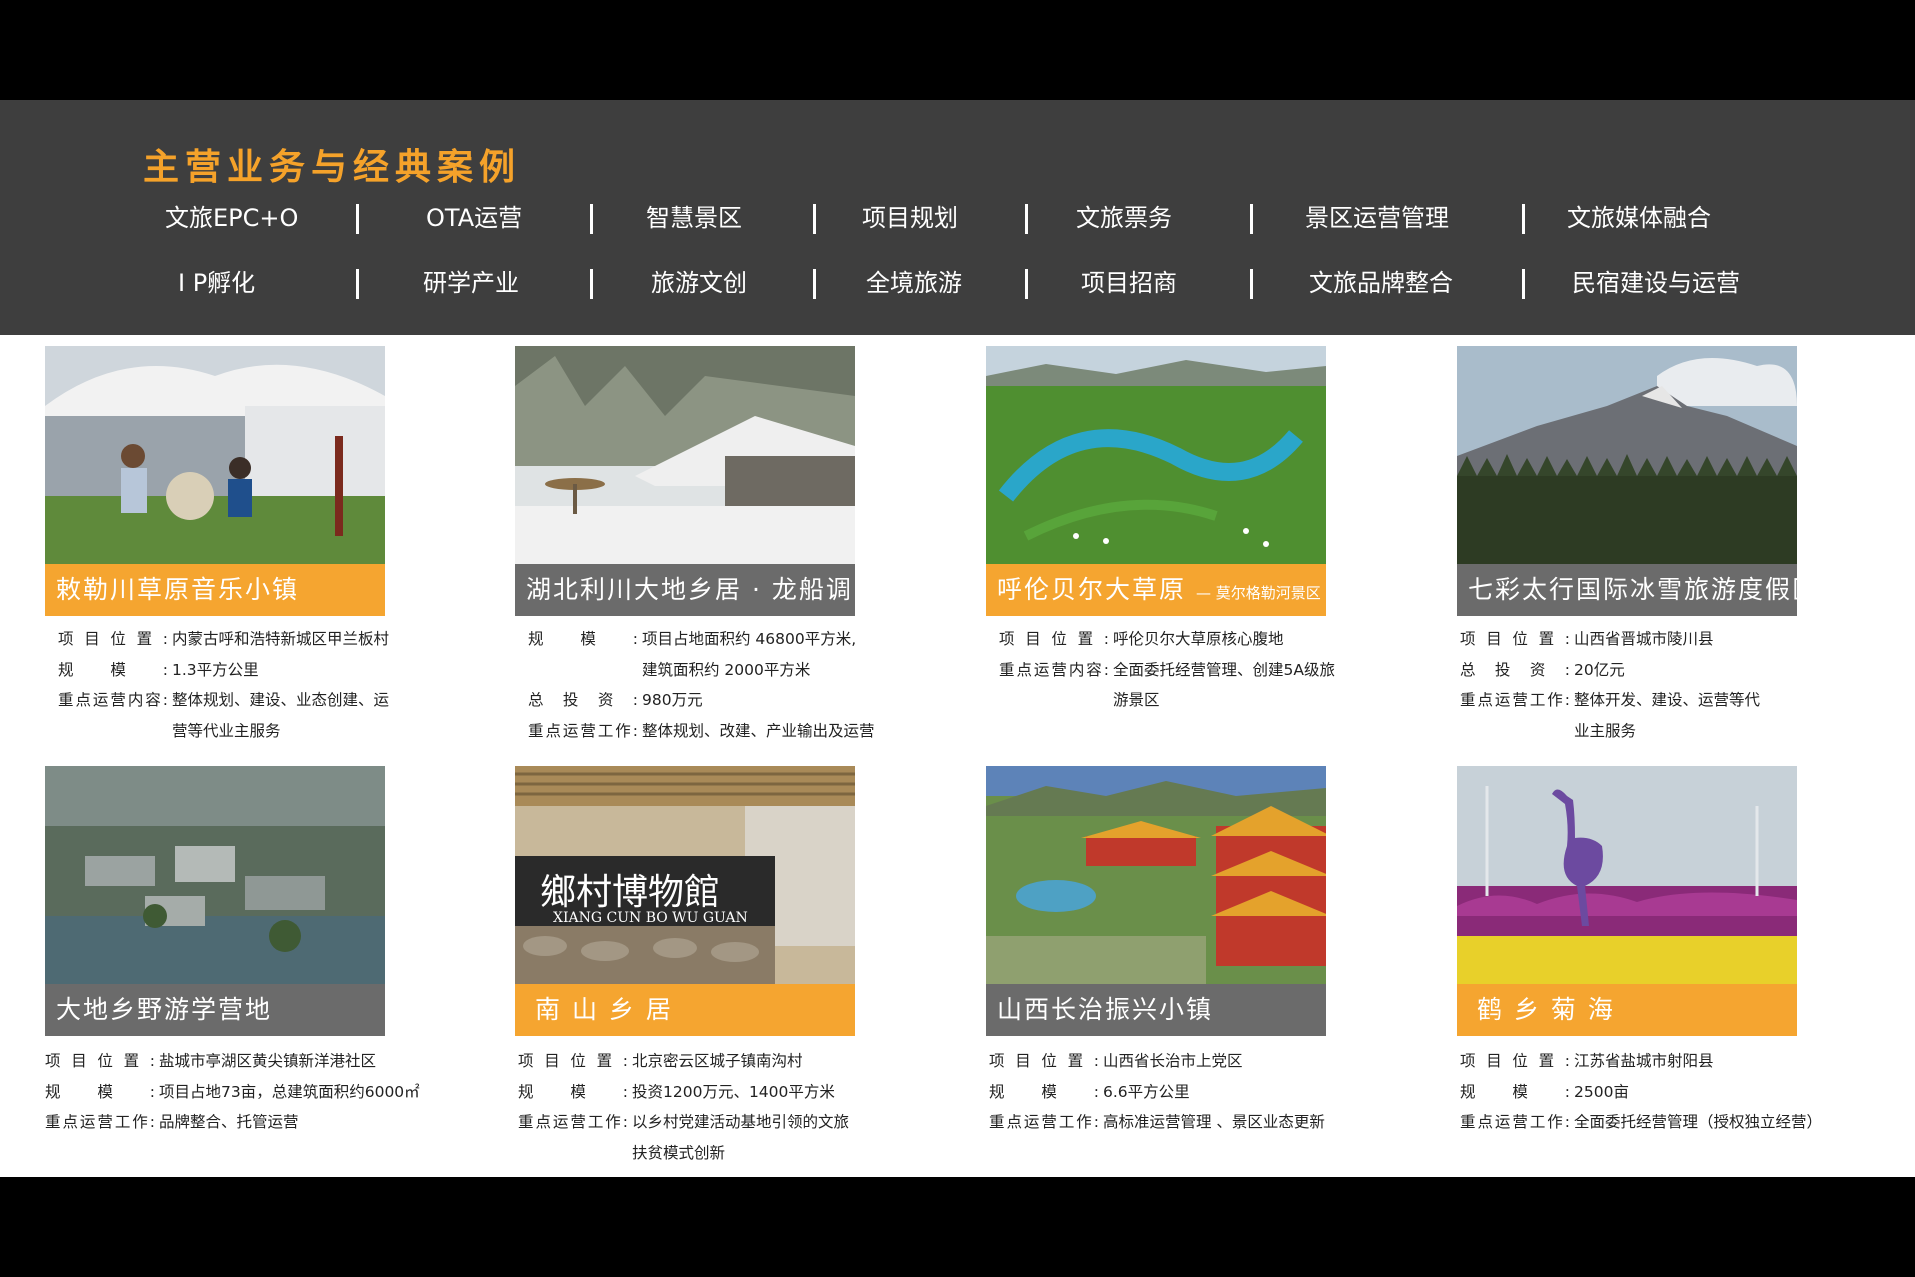 The width and height of the screenshot is (1915, 1277). I want to click on info-row: 重点运营内容: 整体规划、建设、业态创建、运, so click(268, 700).